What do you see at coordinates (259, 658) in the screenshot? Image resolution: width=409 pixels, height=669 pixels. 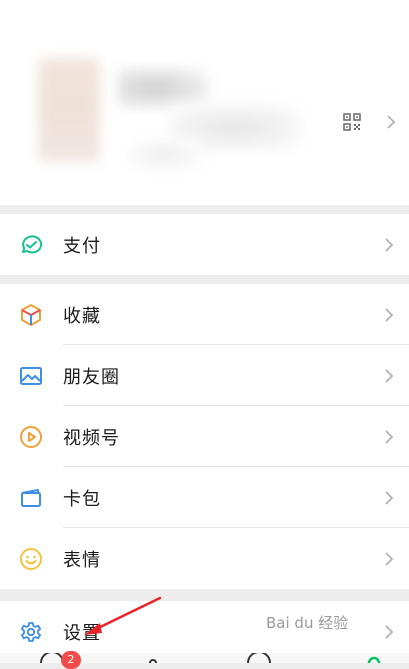 I see `discover-tab-icon` at bounding box center [259, 658].